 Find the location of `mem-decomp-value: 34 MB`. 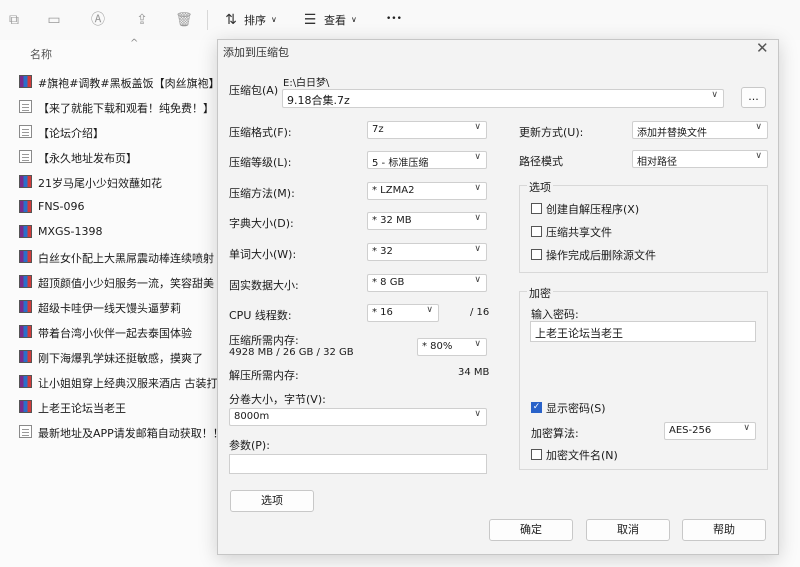

mem-decomp-value: 34 MB is located at coordinates (474, 372).